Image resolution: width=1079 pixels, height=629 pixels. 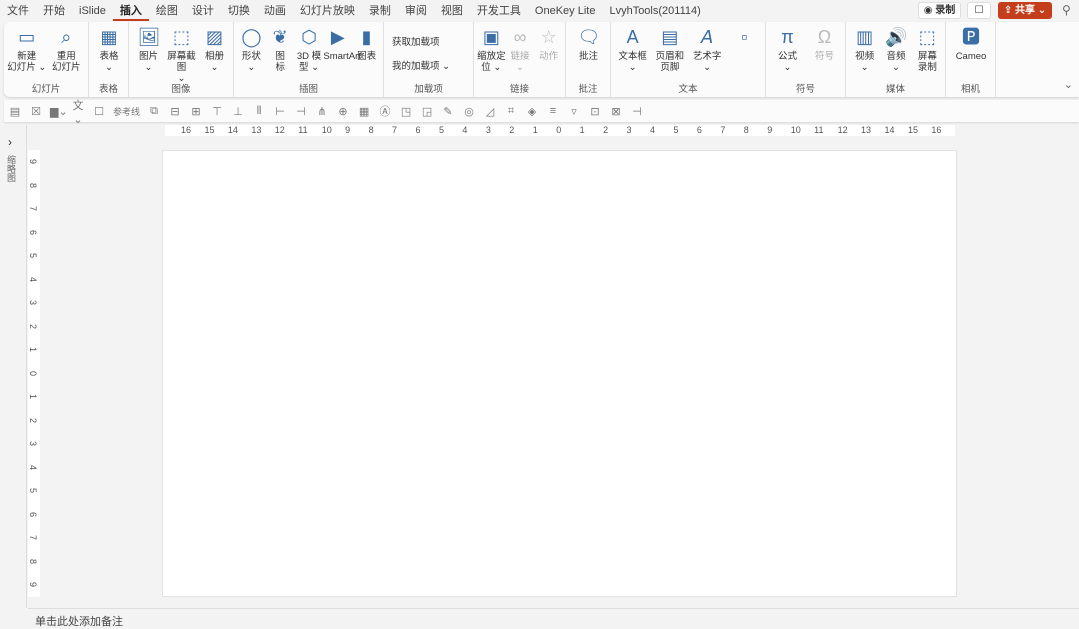 What do you see at coordinates (186, 130) in the screenshot?
I see `ruler-number: 16` at bounding box center [186, 130].